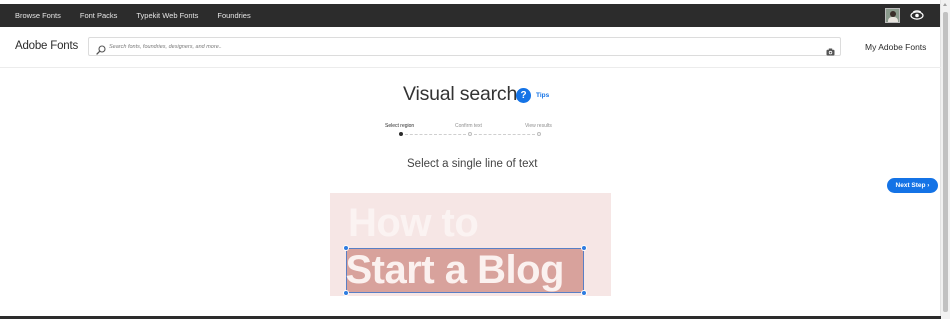  Describe the element at coordinates (892, 15) in the screenshot. I see `avatar` at that location.